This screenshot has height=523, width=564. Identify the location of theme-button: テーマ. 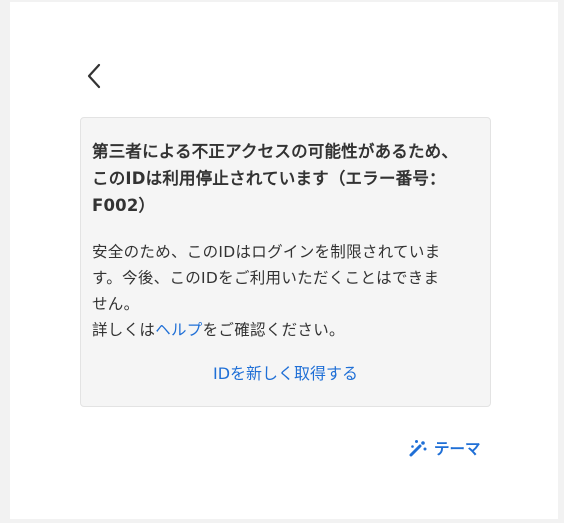
(444, 448).